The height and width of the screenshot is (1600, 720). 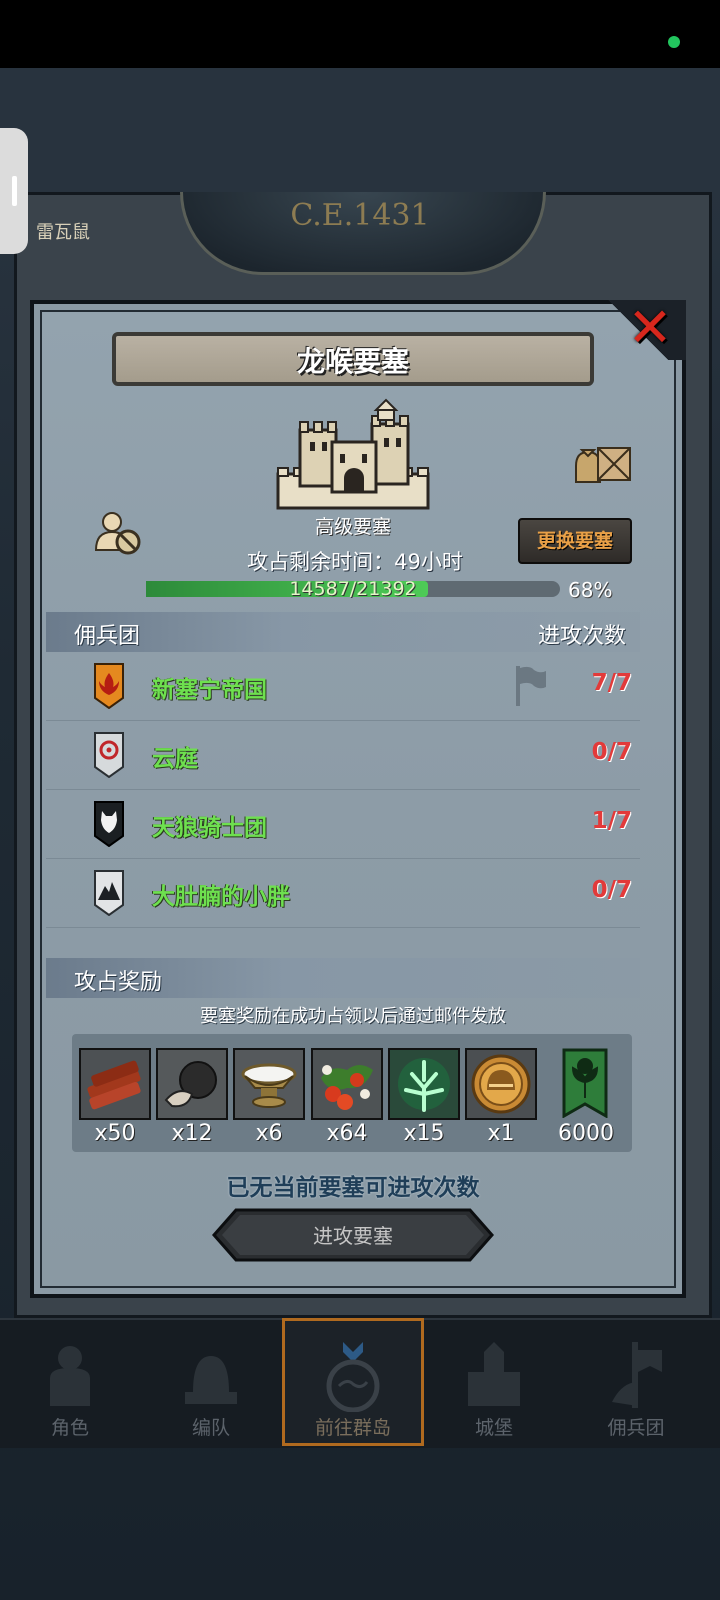 What do you see at coordinates (637, 1375) in the screenshot?
I see `mercenary-banner-icon` at bounding box center [637, 1375].